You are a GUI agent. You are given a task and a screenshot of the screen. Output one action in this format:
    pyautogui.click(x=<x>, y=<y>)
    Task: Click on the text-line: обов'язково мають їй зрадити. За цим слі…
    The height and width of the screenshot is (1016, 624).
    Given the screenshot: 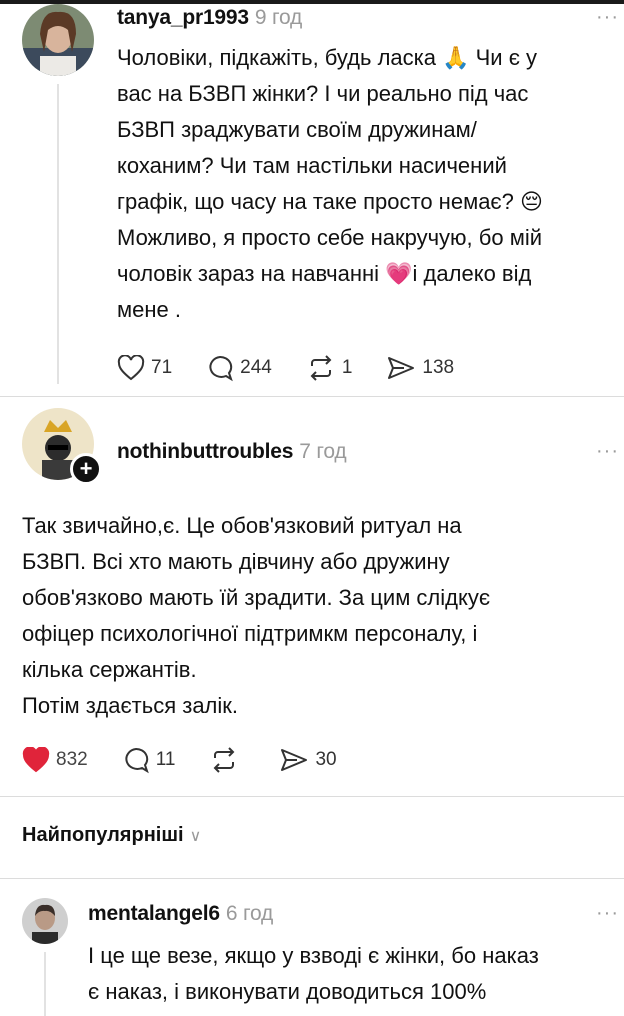 What is the action you would take?
    pyautogui.click(x=256, y=597)
    